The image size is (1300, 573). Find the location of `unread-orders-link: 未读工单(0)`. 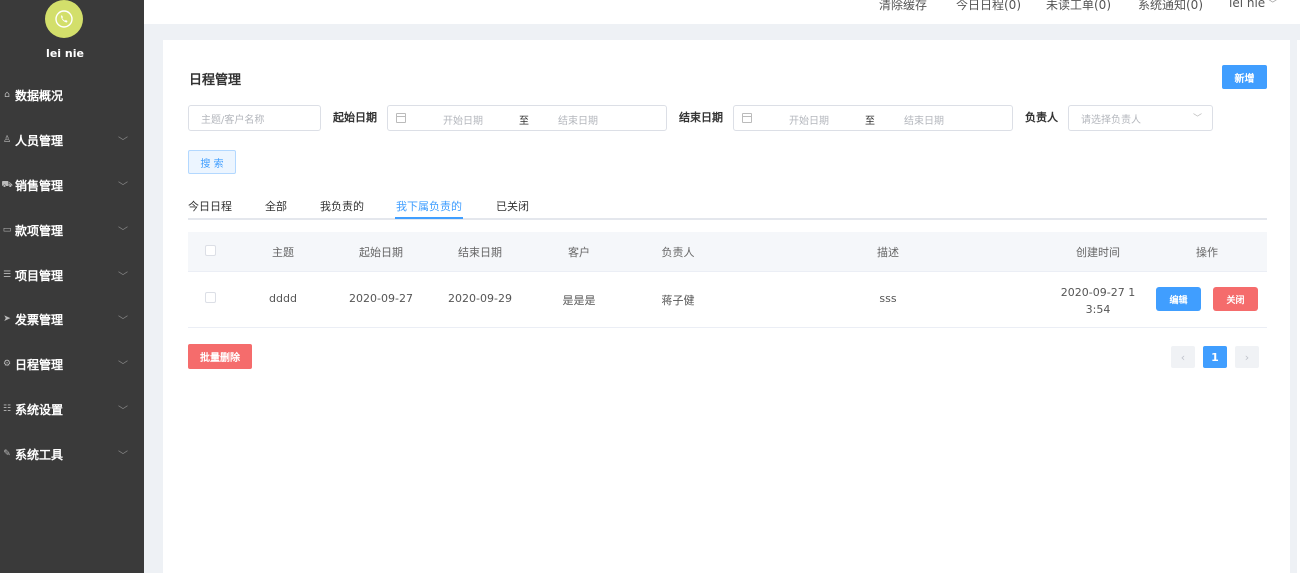

unread-orders-link: 未读工单(0) is located at coordinates (1078, 6).